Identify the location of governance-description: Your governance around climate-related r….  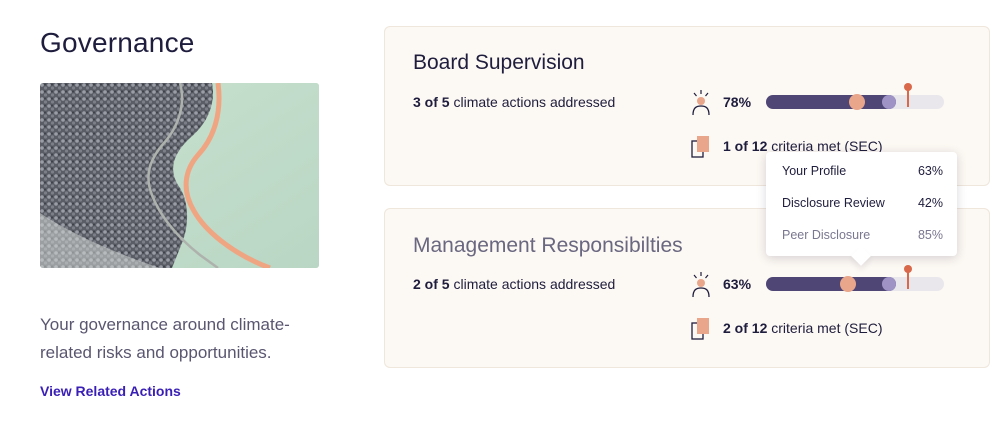
(165, 338).